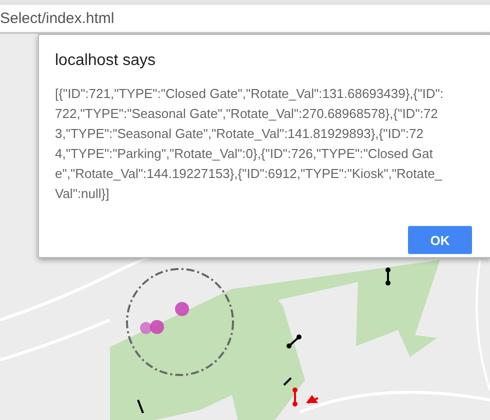 The image size is (490, 420). I want to click on dialog-title: localhost says, so click(105, 61).